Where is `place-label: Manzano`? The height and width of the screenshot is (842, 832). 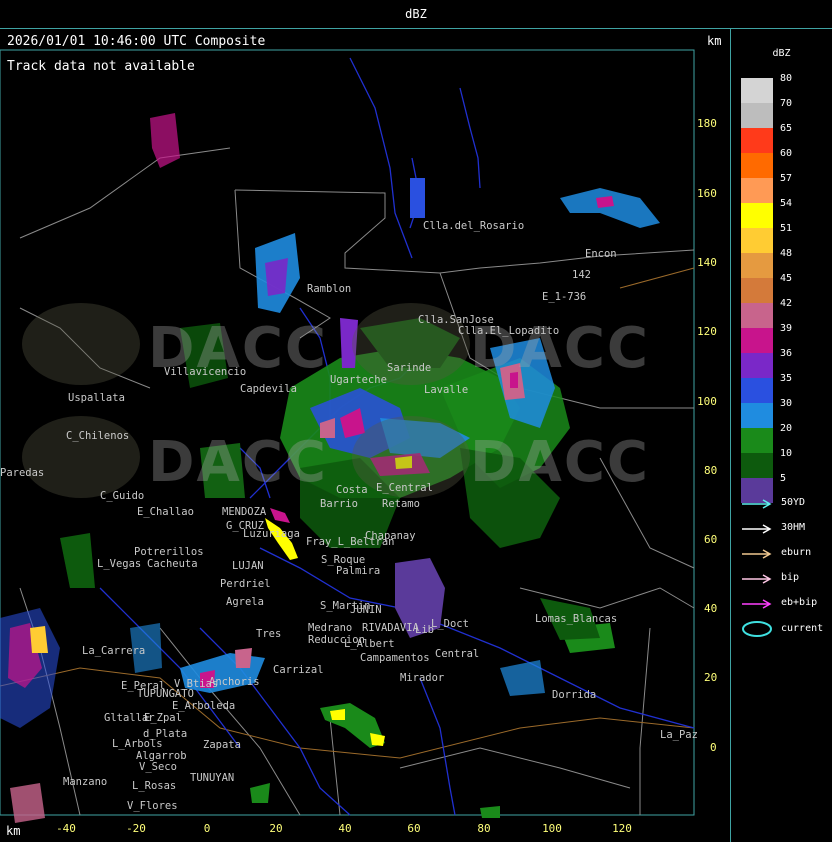
place-label: Manzano is located at coordinates (85, 782).